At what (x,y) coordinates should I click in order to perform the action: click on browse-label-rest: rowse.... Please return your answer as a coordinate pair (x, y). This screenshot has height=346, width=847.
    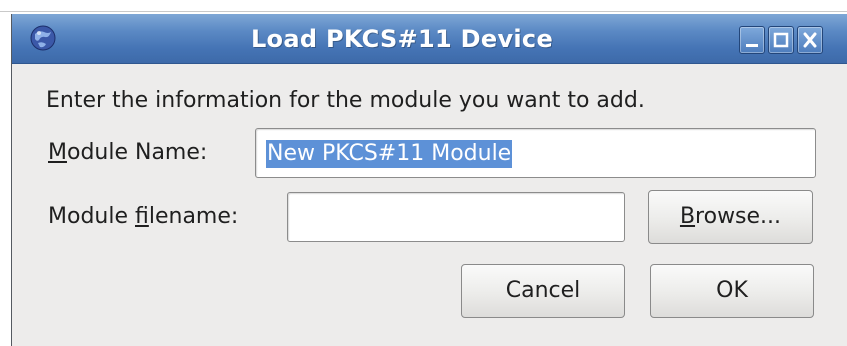
    Looking at the image, I should click on (738, 216).